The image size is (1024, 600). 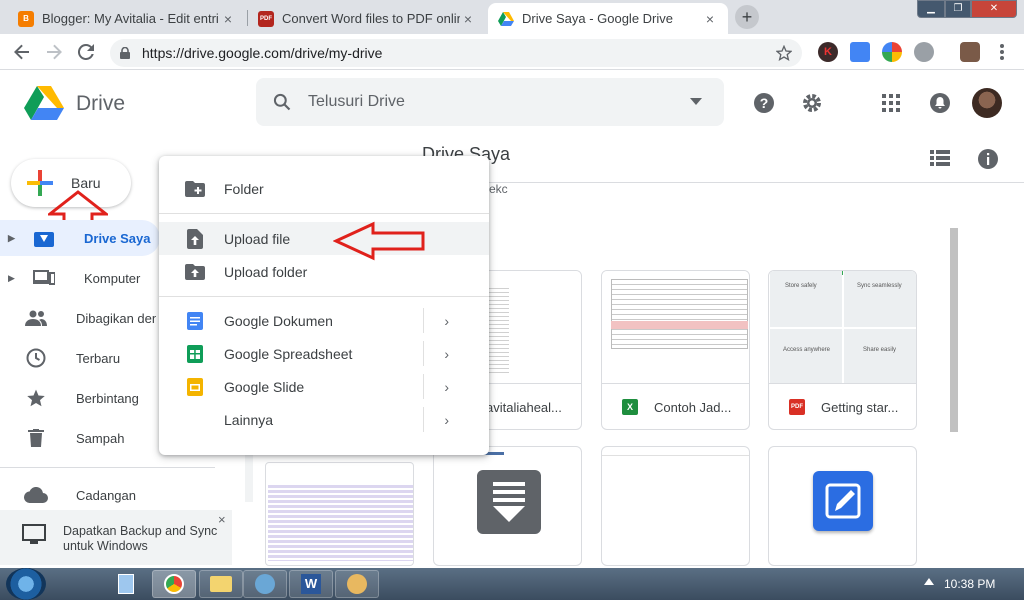 I want to click on menu-item-google-slides: Google Slide ›, so click(x=324, y=386).